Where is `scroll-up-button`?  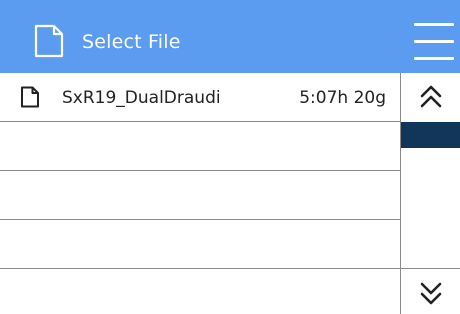
scroll-up-button is located at coordinates (430, 97).